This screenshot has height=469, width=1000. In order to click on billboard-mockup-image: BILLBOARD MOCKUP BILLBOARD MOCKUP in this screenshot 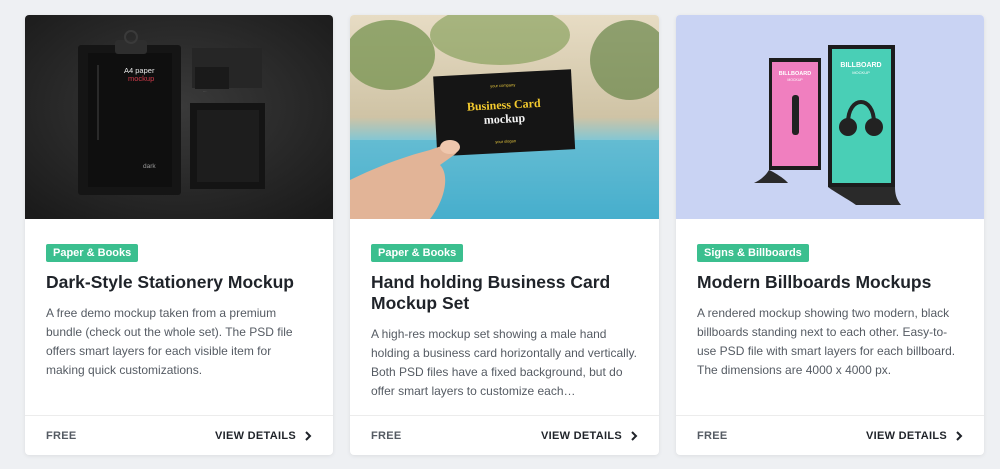, I will do `click(830, 117)`.